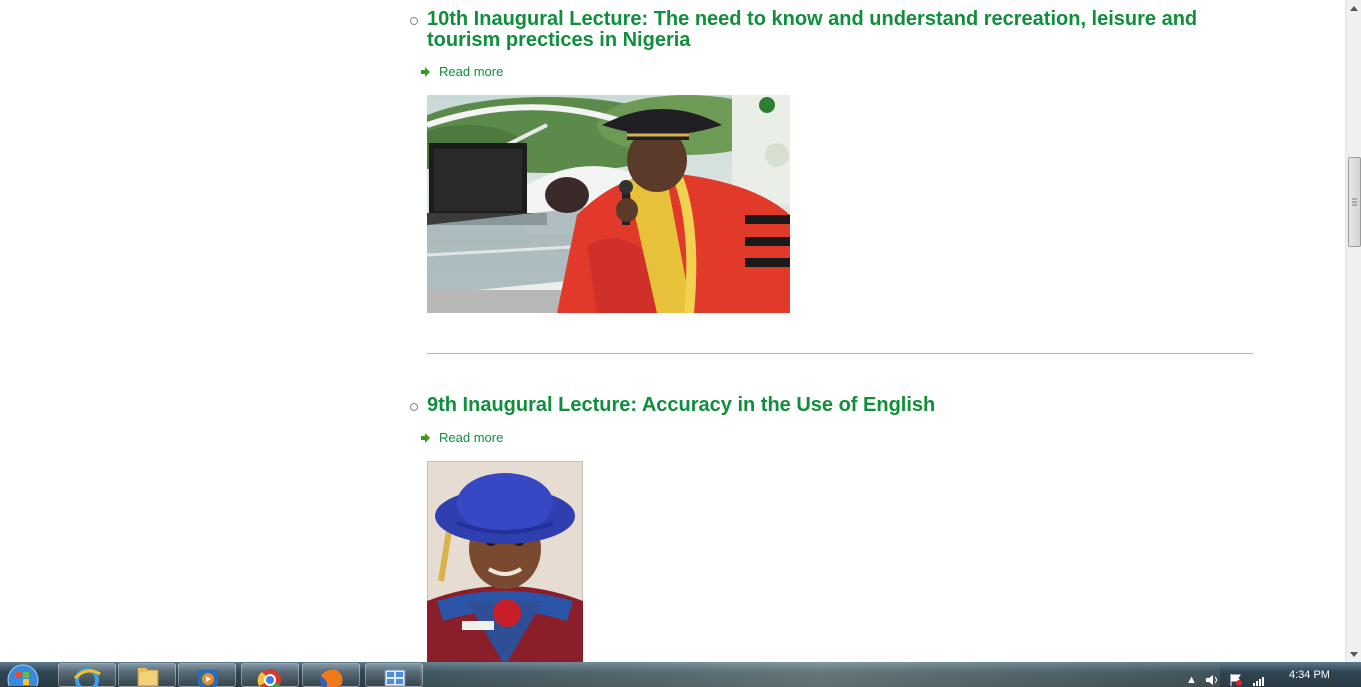 The height and width of the screenshot is (687, 1361). I want to click on chevron-down-icon, so click(1354, 654).